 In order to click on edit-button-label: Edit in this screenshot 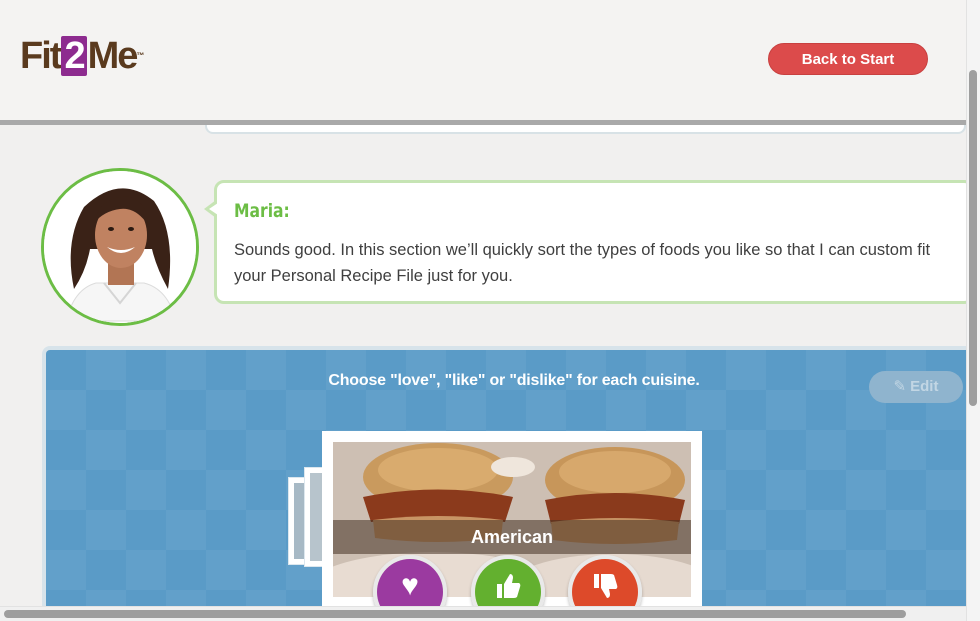, I will do `click(924, 386)`.